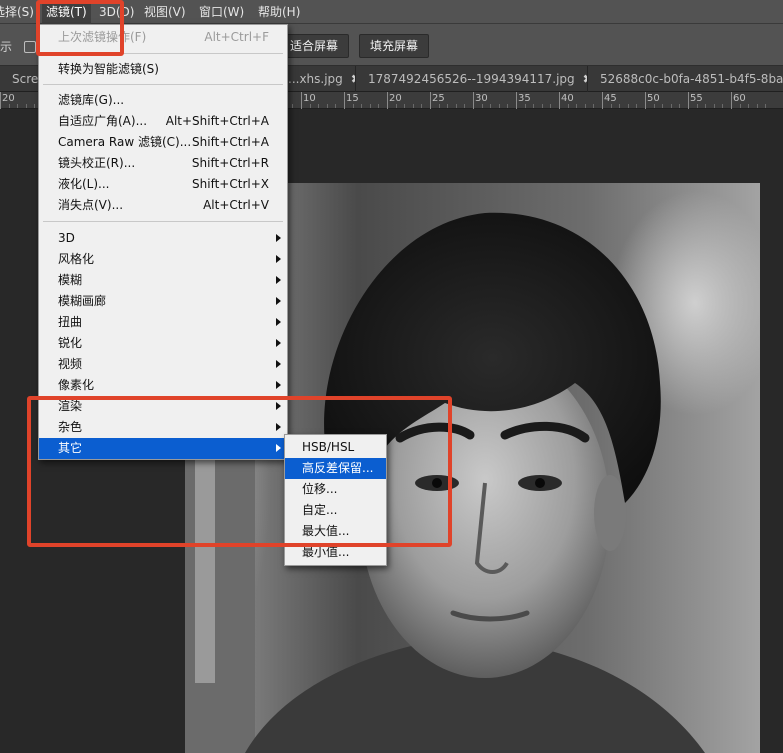 This screenshot has width=783, height=753. I want to click on menu-separator, so click(163, 84).